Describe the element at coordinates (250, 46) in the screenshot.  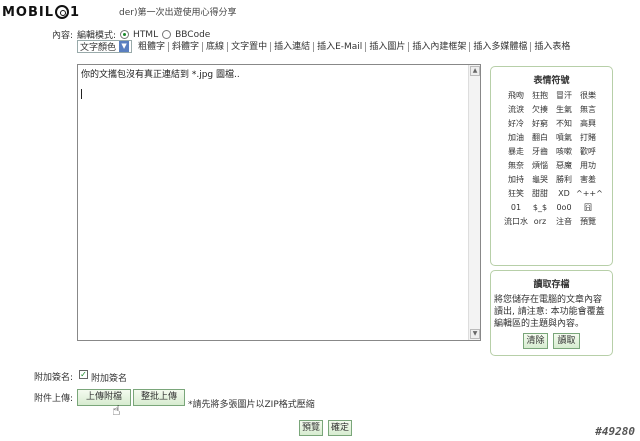
I see `toolbar-center: 文字置中` at that location.